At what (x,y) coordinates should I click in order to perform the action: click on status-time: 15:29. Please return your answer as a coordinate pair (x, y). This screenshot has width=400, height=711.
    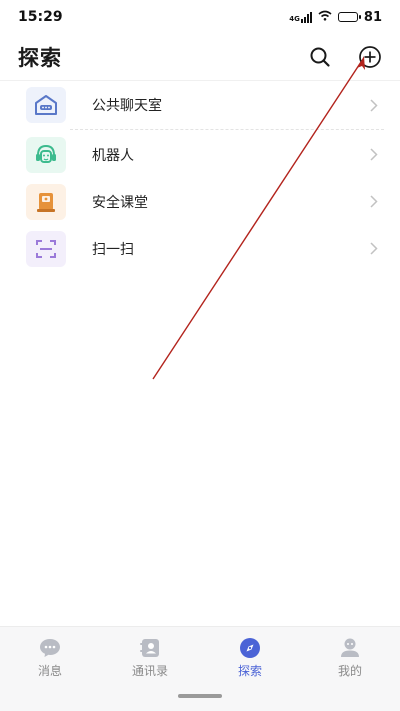
    Looking at the image, I should click on (40, 17).